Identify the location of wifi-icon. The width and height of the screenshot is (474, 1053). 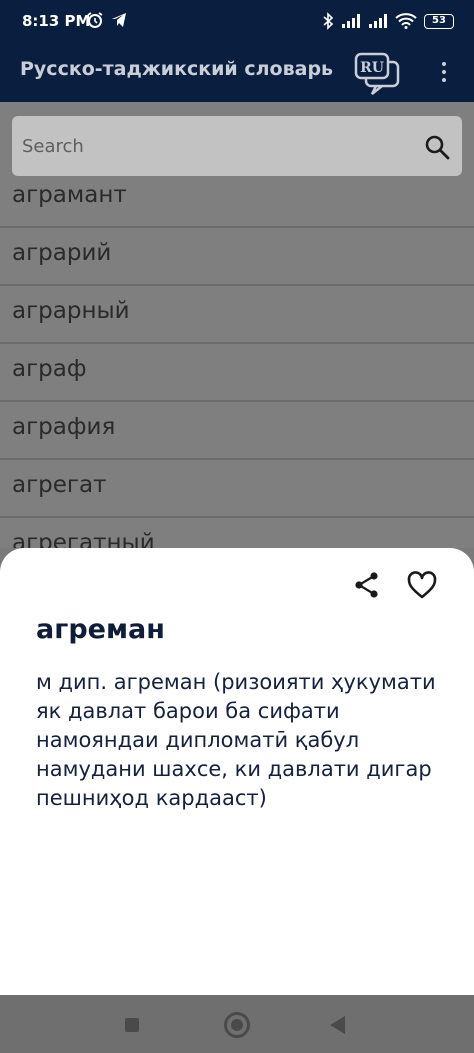
(406, 21).